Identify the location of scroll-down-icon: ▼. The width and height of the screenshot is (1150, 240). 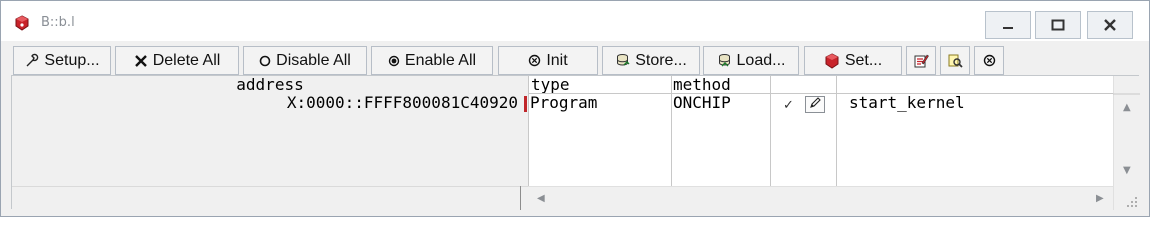
(1127, 171).